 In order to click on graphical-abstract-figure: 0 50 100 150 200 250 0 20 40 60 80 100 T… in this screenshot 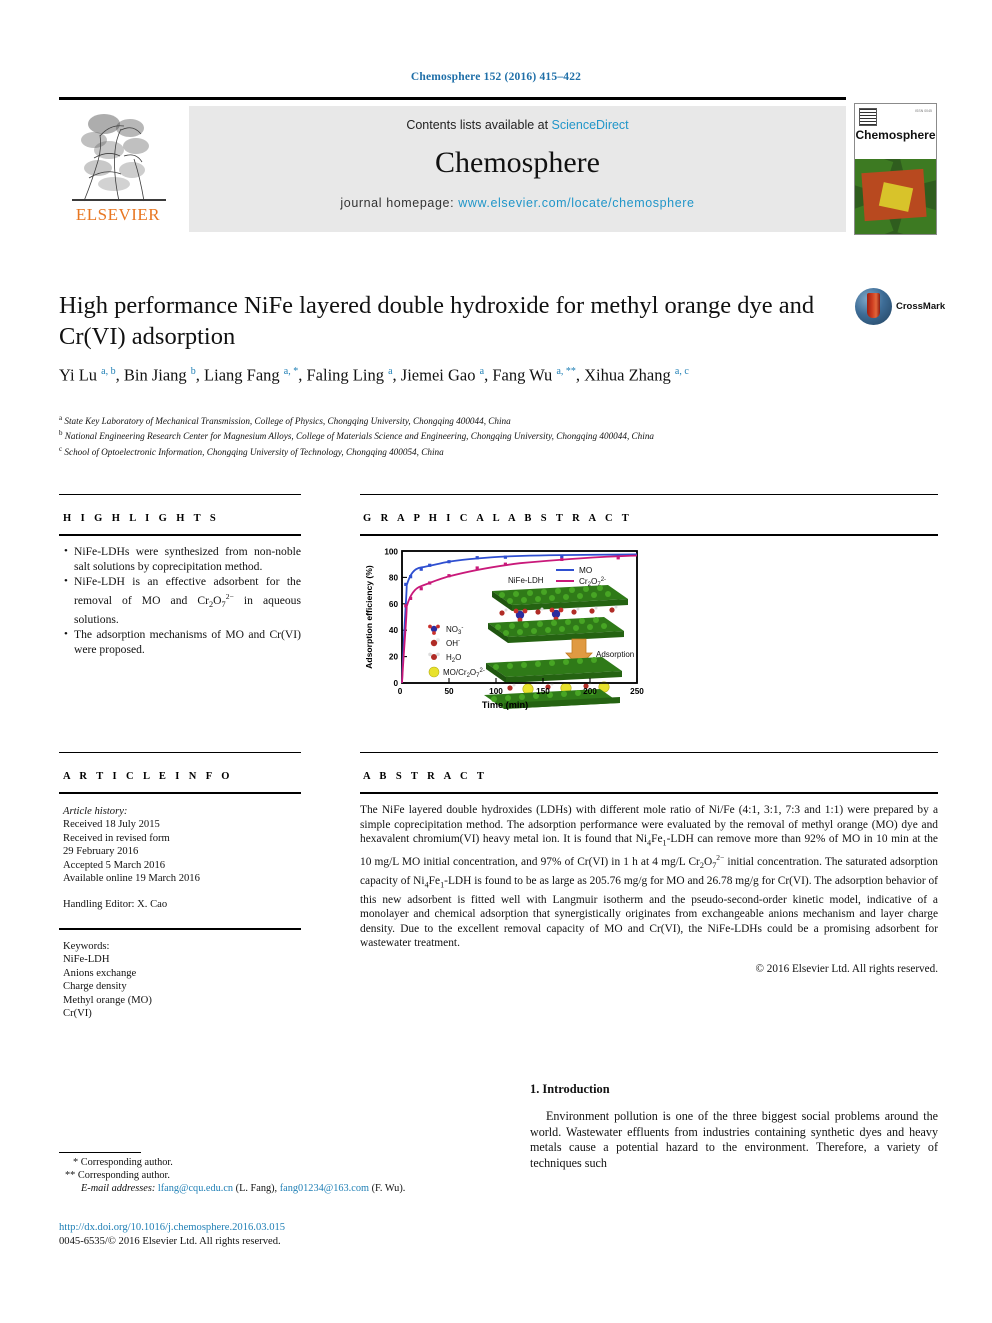, I will do `click(505, 627)`.